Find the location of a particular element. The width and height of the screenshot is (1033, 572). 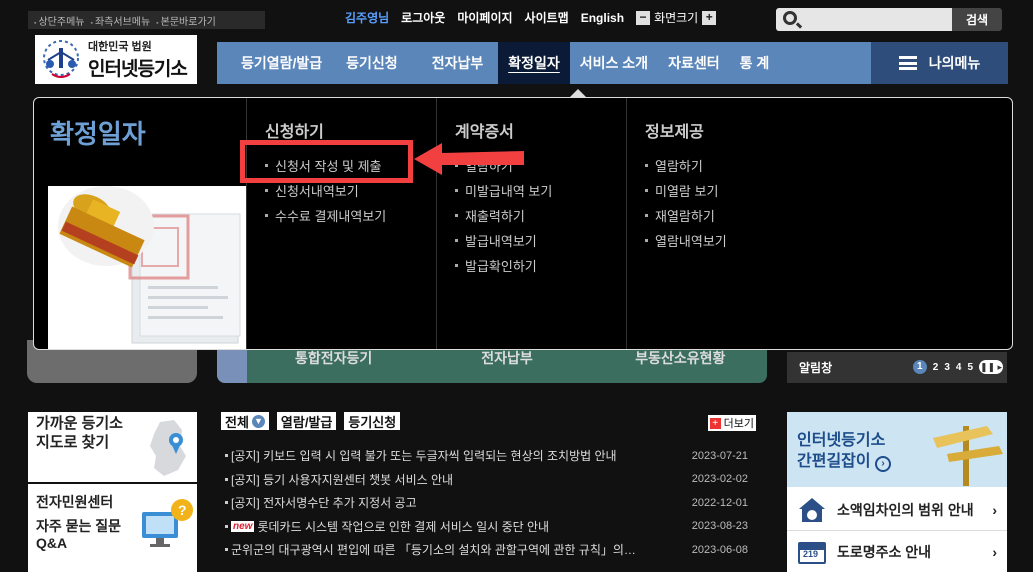

new-badge: new is located at coordinates (243, 526).